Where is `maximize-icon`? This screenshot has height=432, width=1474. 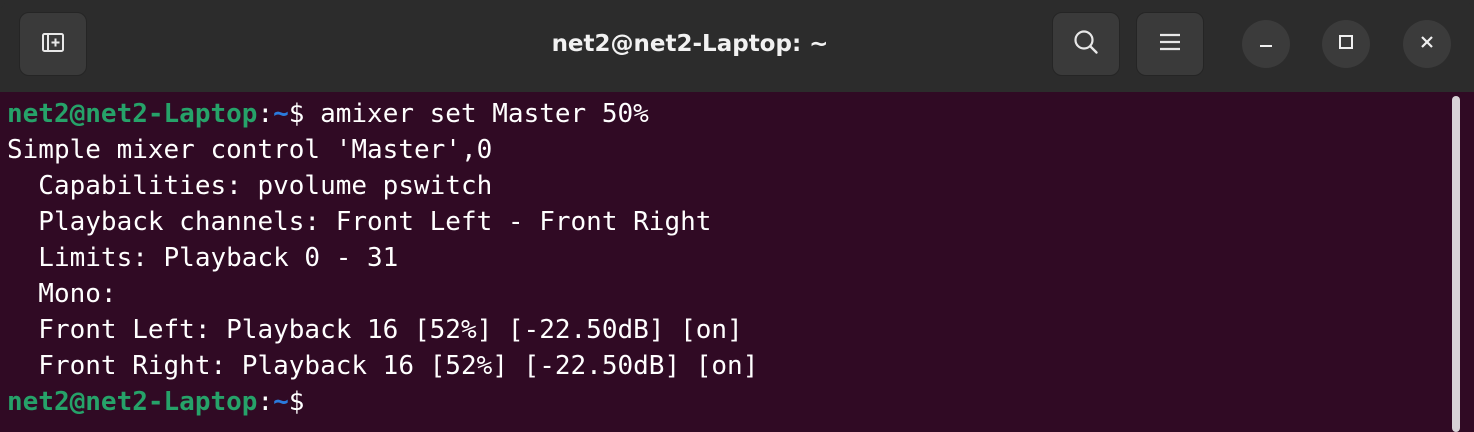
maximize-icon is located at coordinates (1346, 44).